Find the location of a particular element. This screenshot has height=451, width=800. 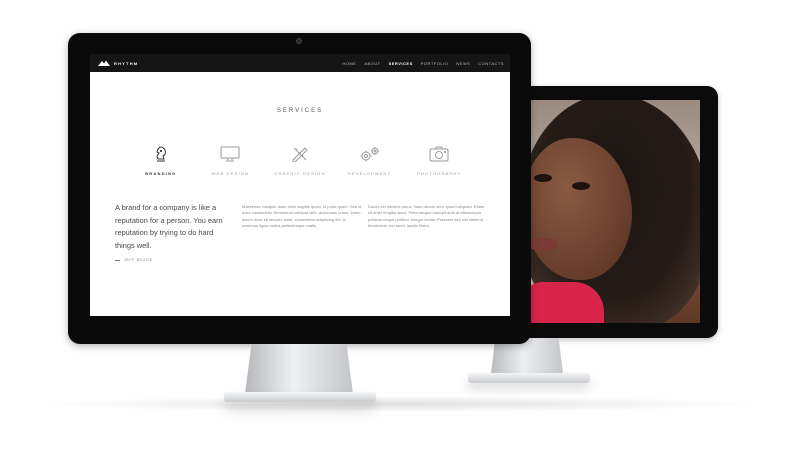

front-monitor-stand is located at coordinates (299, 369).